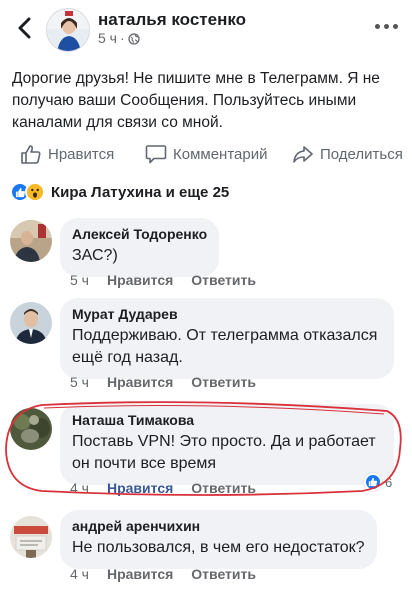 Image resolution: width=412 pixels, height=591 pixels. What do you see at coordinates (81, 154) in the screenshot?
I see `like-label: Нравится` at bounding box center [81, 154].